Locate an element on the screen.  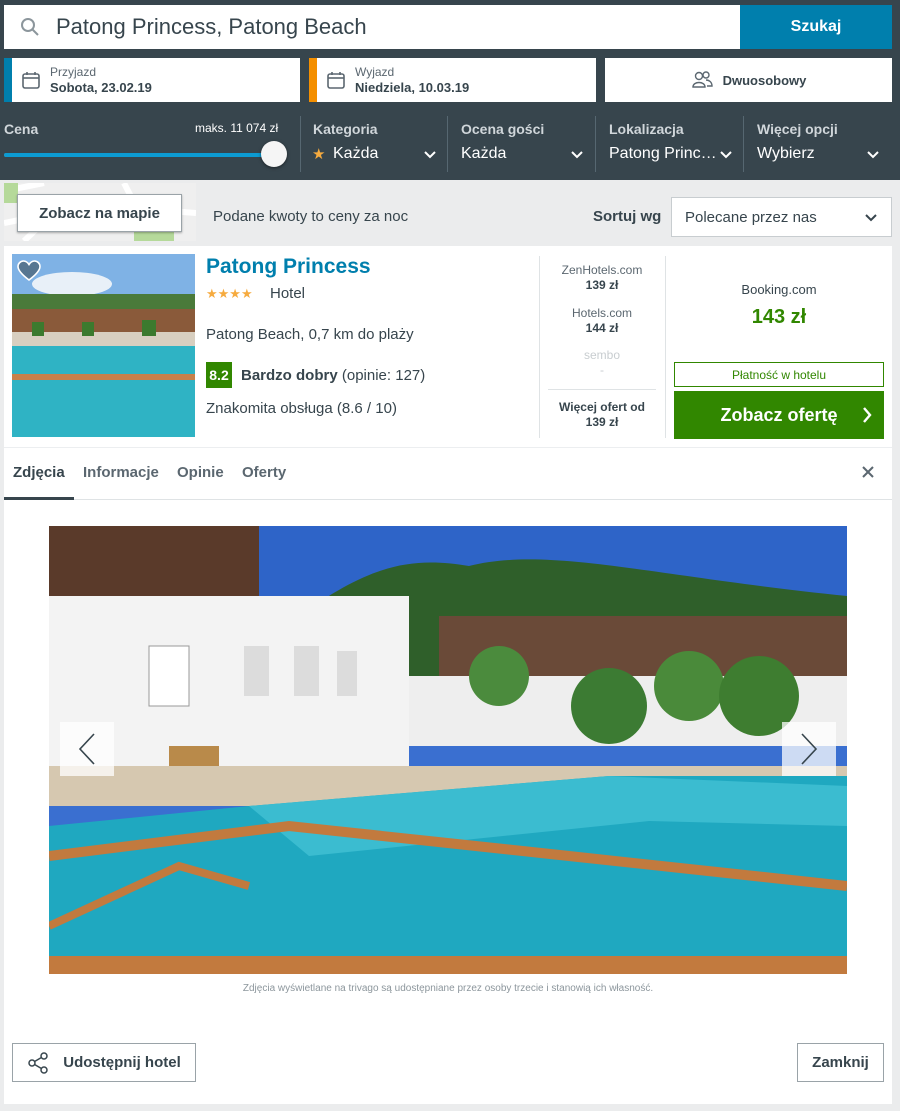
location-filter-label: Lokalizacja is located at coordinates (646, 129).